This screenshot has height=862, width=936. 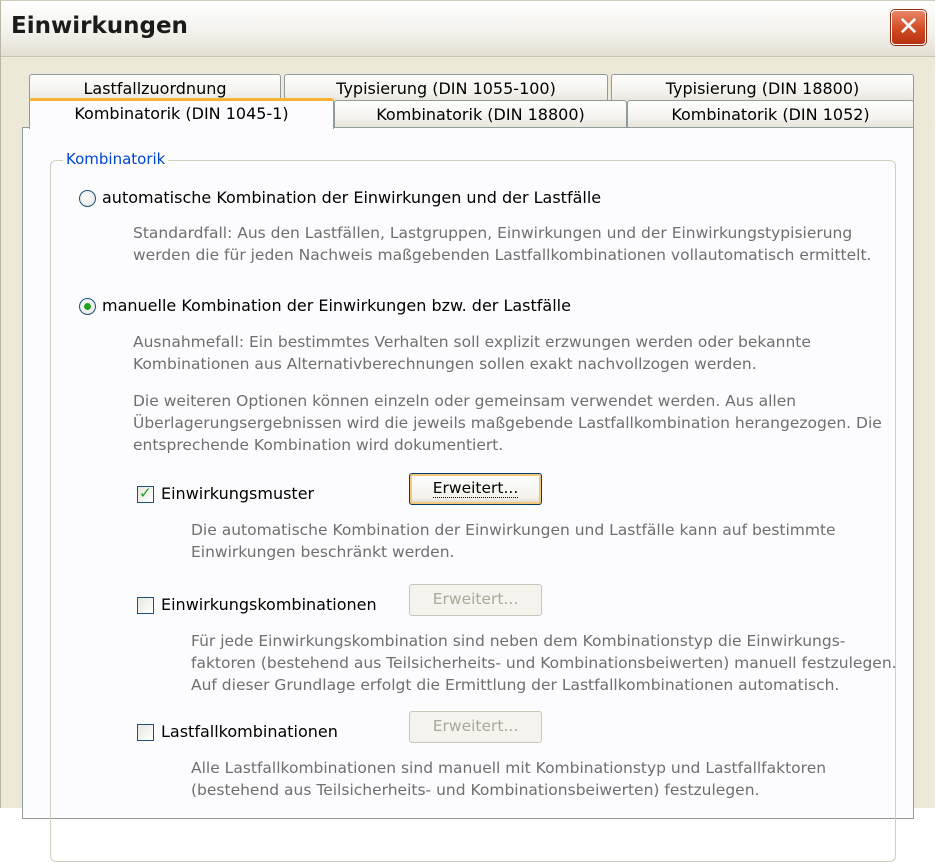 I want to click on title-bar: Einwirkungen ✕, so click(x=468, y=29).